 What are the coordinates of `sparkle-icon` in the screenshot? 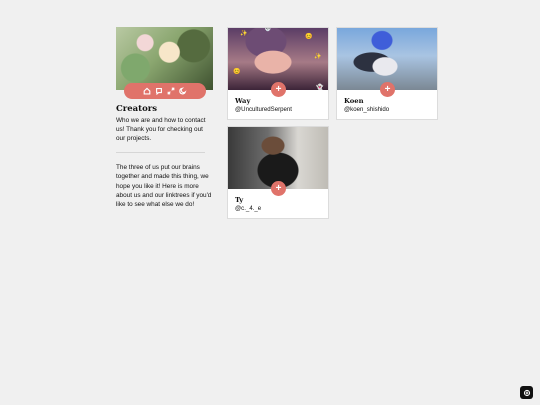 It's located at (526, 392).